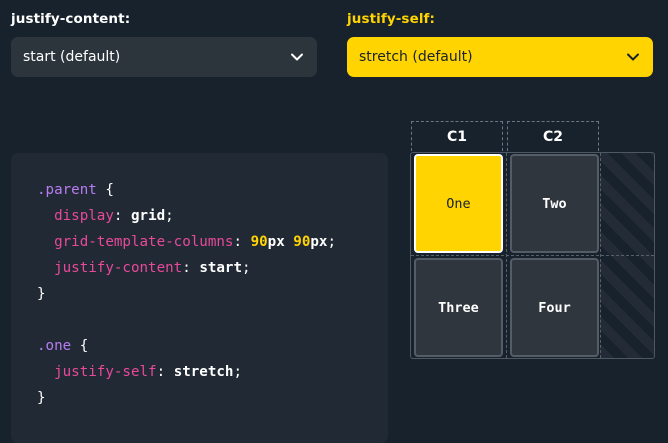 The height and width of the screenshot is (443, 668). I want to click on column-header-c1: C1, so click(457, 136).